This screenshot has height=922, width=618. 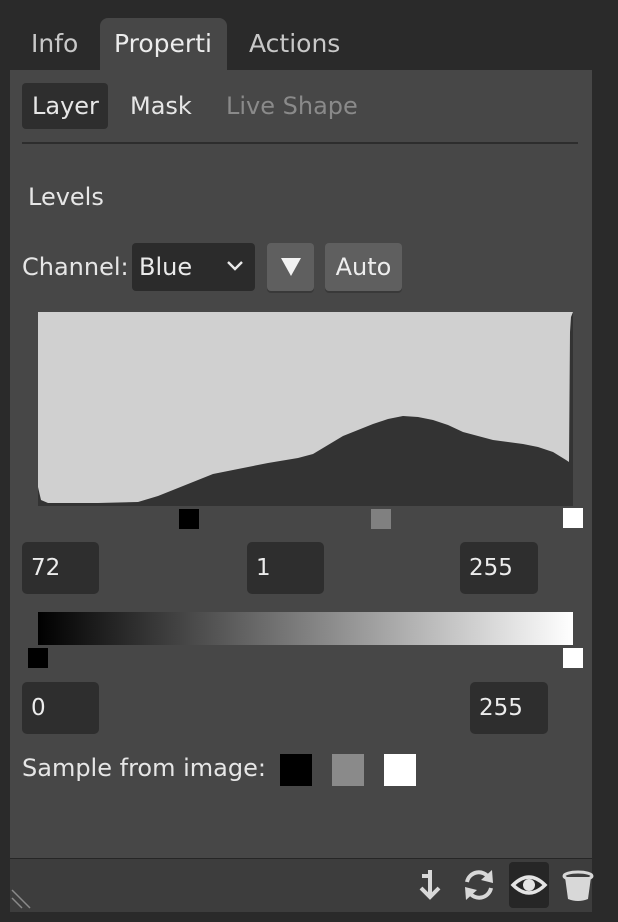 What do you see at coordinates (573, 658) in the screenshot?
I see `output-white-slider` at bounding box center [573, 658].